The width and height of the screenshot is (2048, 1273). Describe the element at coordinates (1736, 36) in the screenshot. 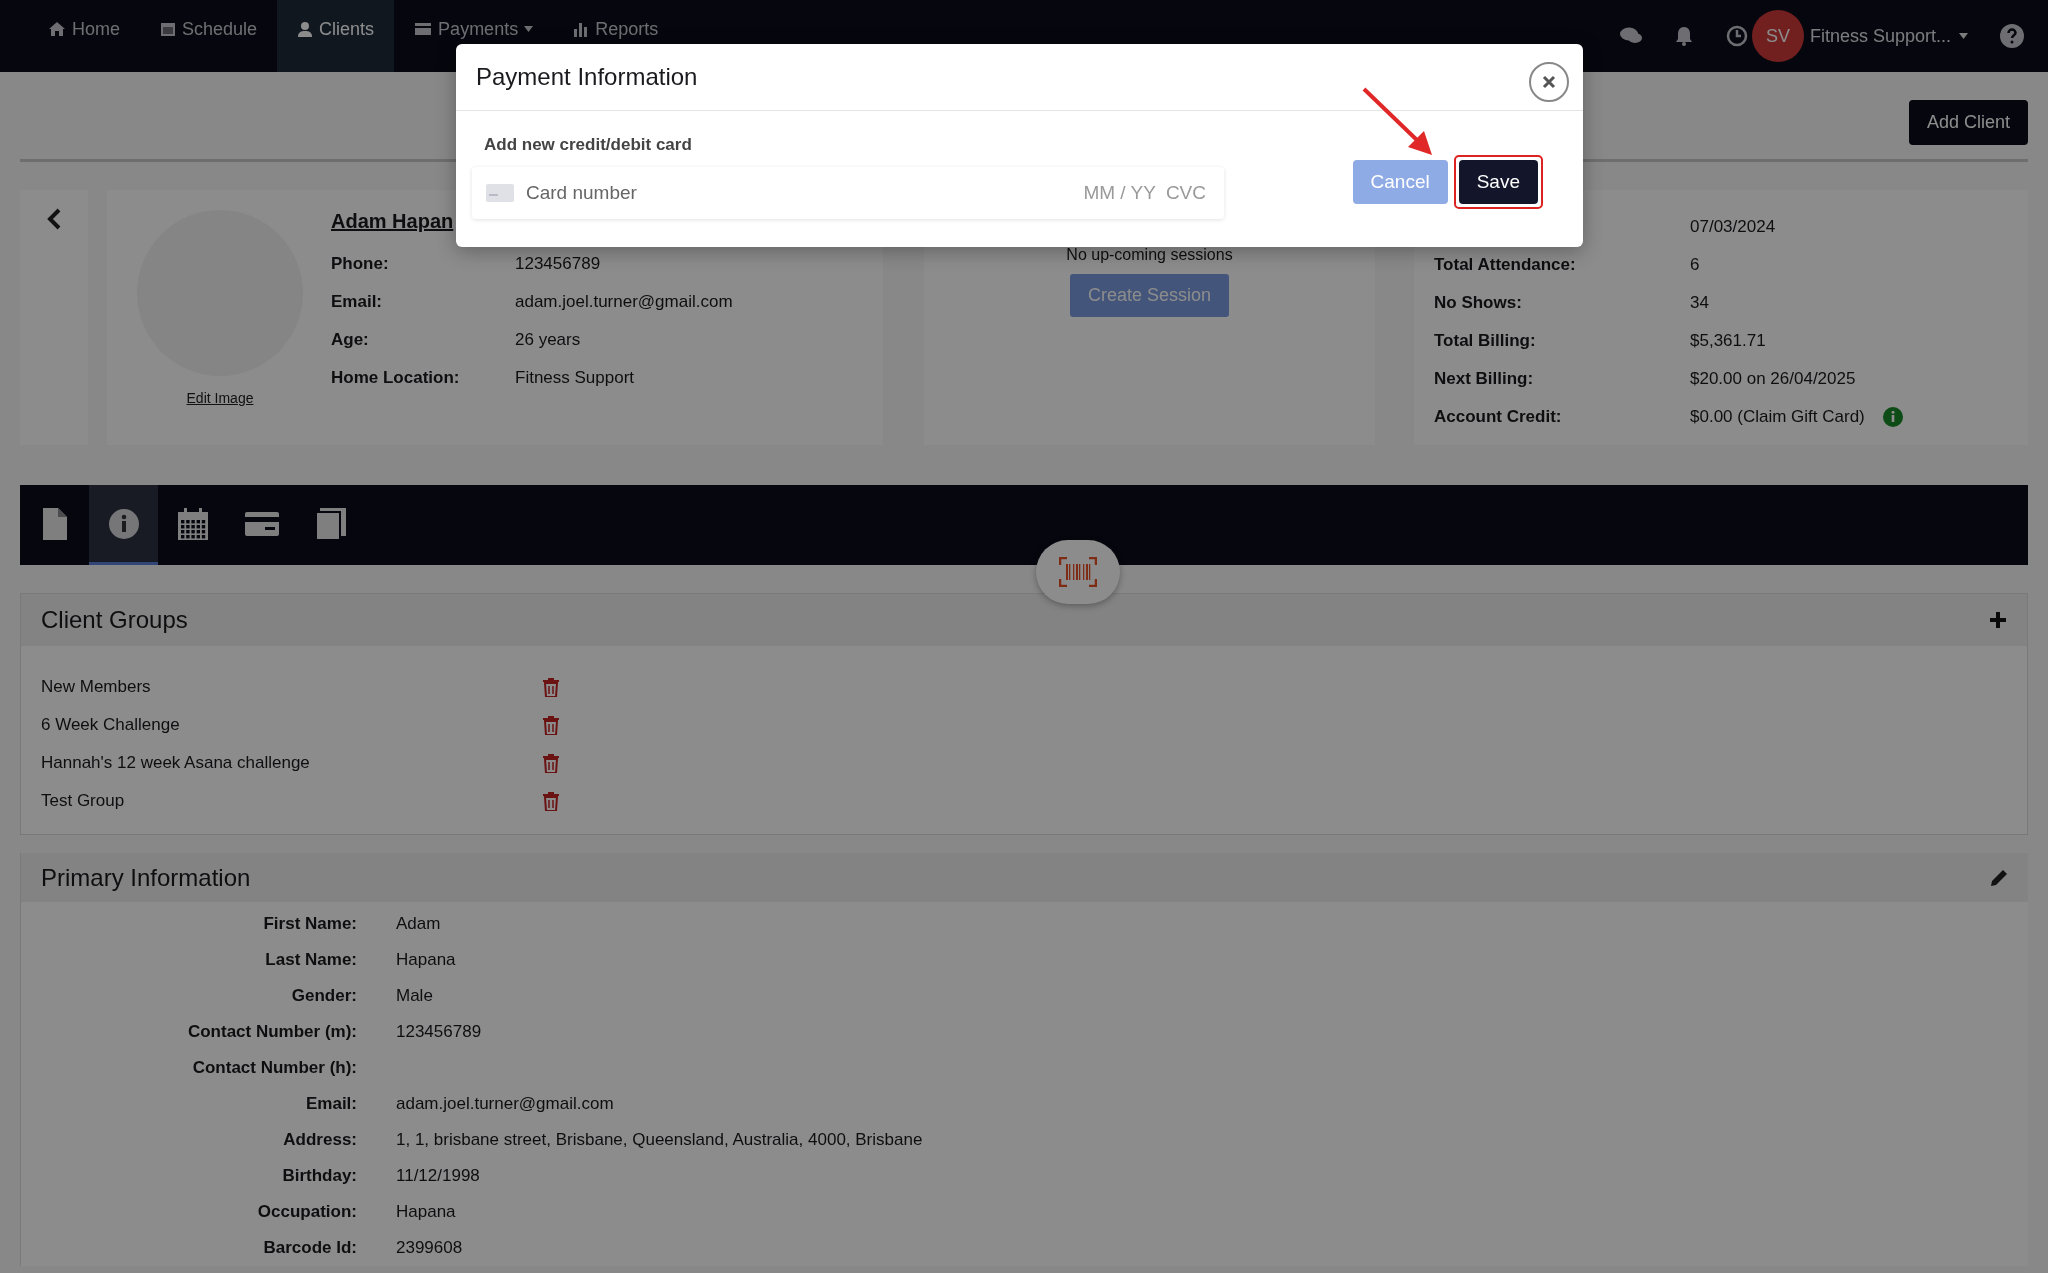

I see `clock-icon` at that location.